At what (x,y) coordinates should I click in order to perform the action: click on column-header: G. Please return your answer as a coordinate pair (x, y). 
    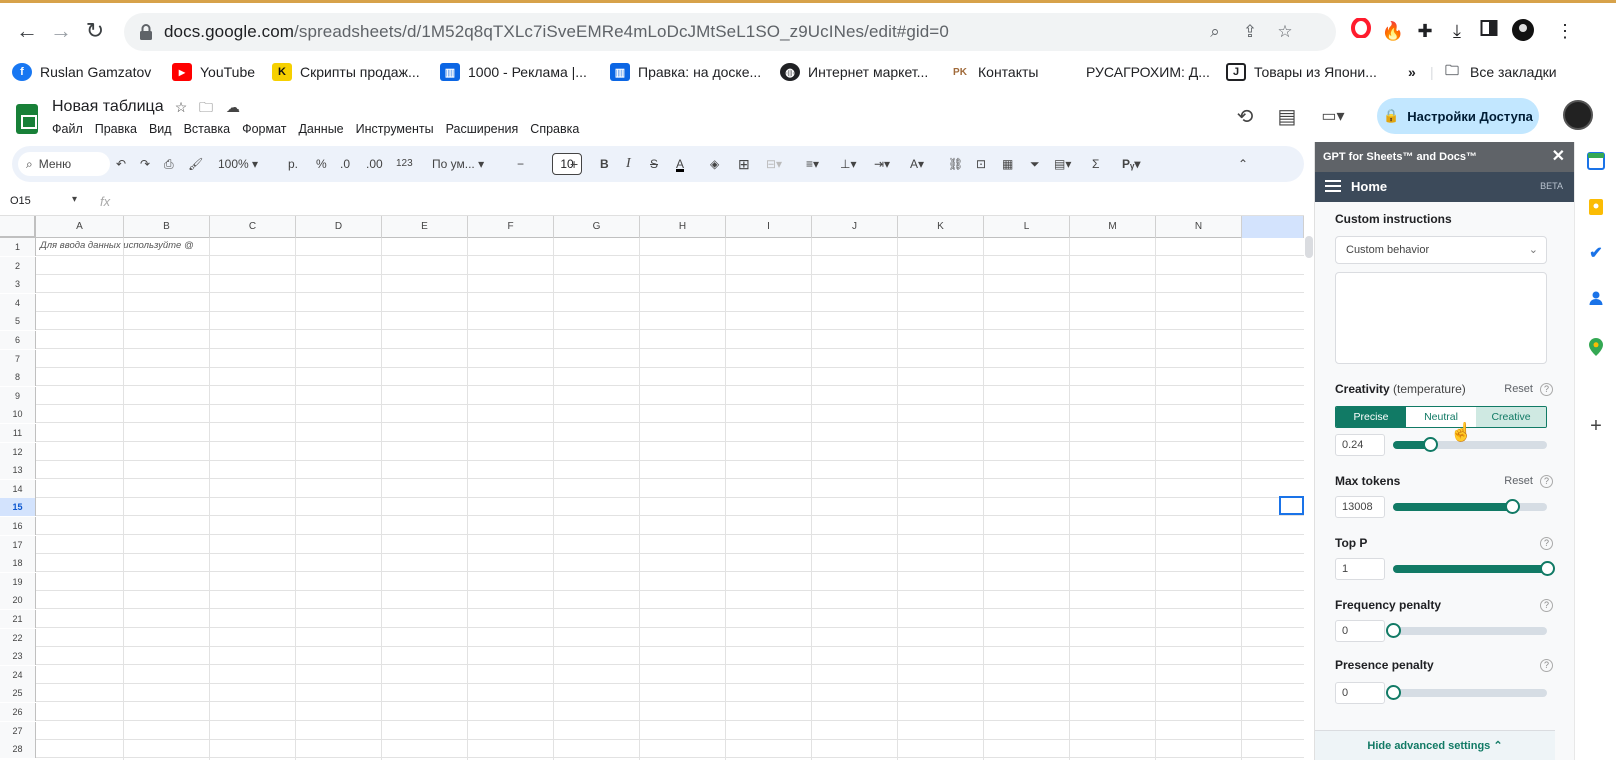
    Looking at the image, I should click on (597, 227).